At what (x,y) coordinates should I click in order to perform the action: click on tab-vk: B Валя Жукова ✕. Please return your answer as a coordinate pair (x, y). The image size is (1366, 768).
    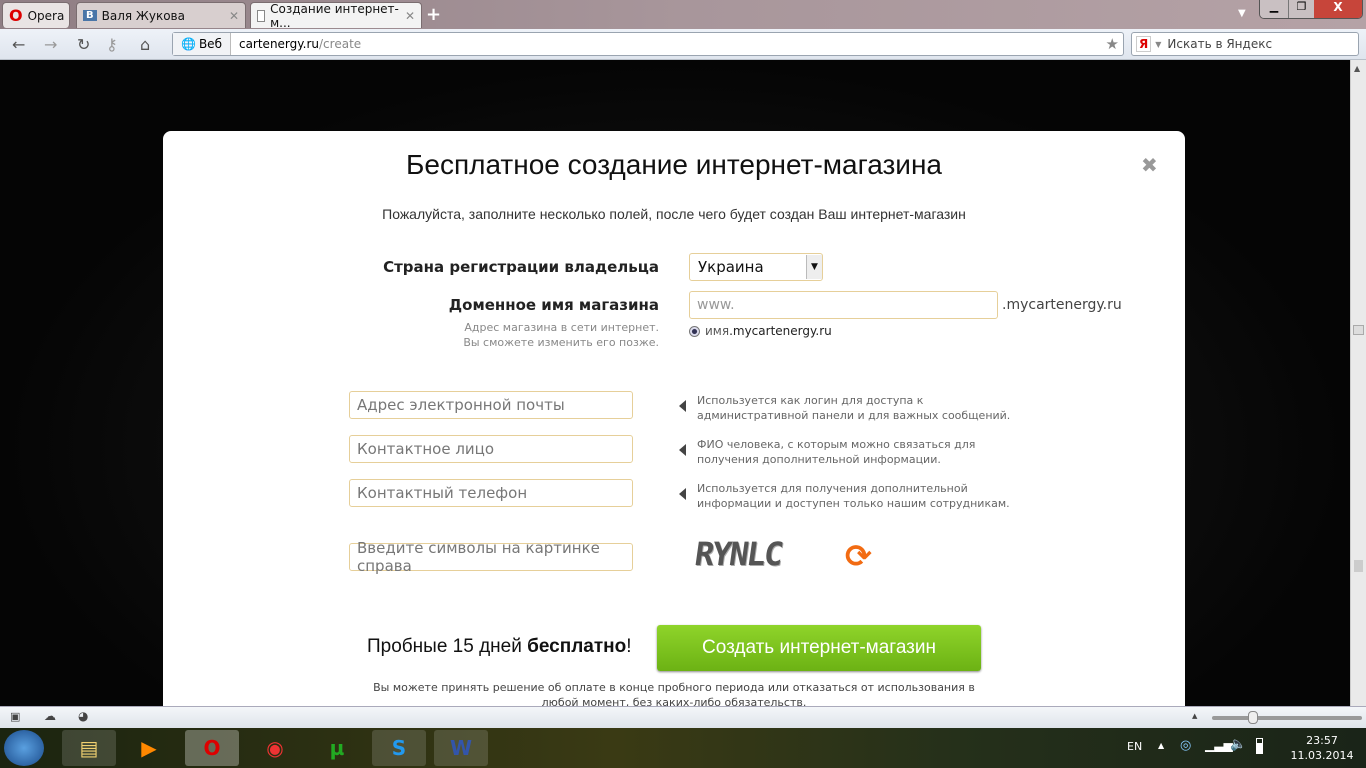
    Looking at the image, I should click on (161, 15).